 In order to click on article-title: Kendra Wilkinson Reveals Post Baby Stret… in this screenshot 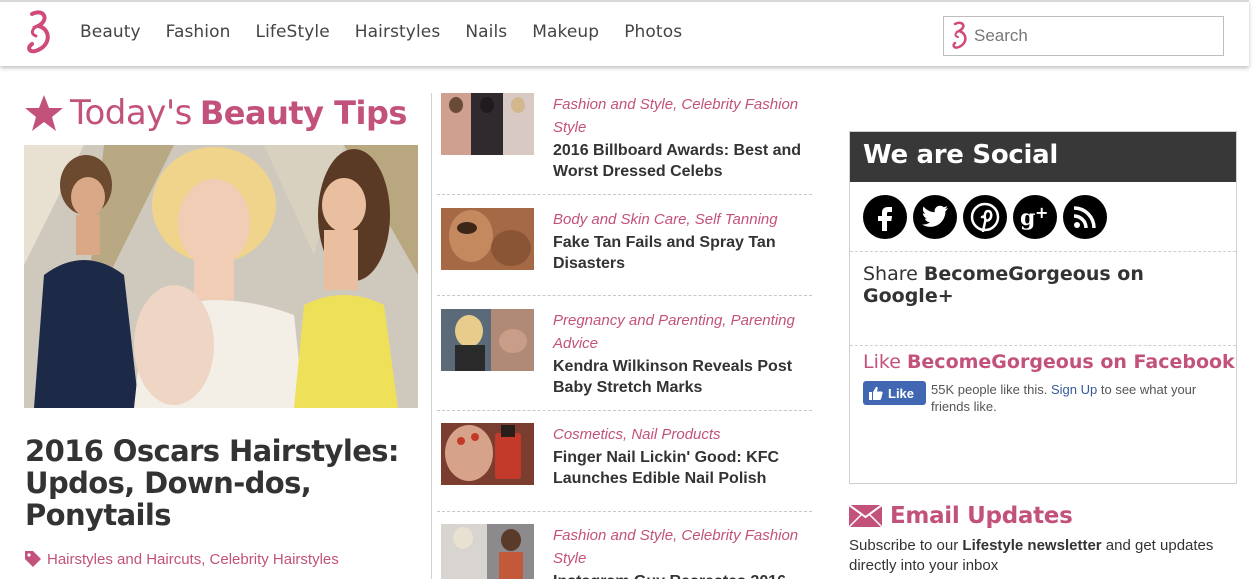, I will do `click(684, 377)`.